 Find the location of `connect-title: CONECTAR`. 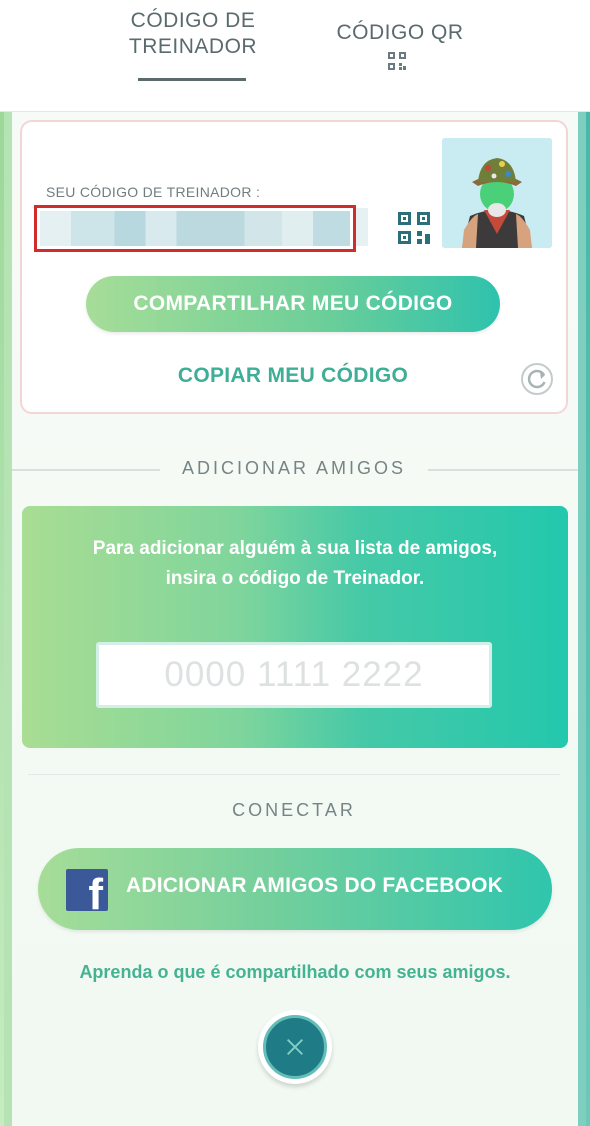

connect-title: CONECTAR is located at coordinates (294, 810).